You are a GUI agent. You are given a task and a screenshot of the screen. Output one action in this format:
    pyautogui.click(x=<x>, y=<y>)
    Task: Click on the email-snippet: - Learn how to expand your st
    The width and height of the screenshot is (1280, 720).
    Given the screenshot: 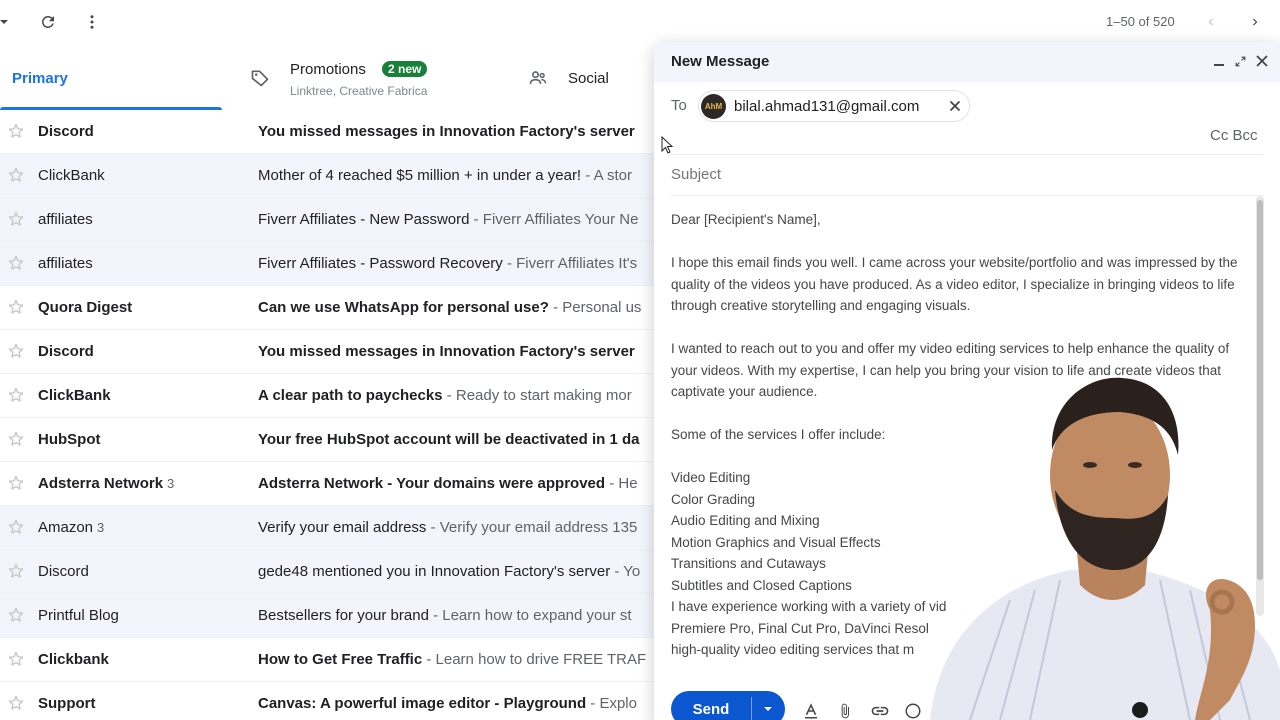 What is the action you would take?
    pyautogui.click(x=530, y=615)
    